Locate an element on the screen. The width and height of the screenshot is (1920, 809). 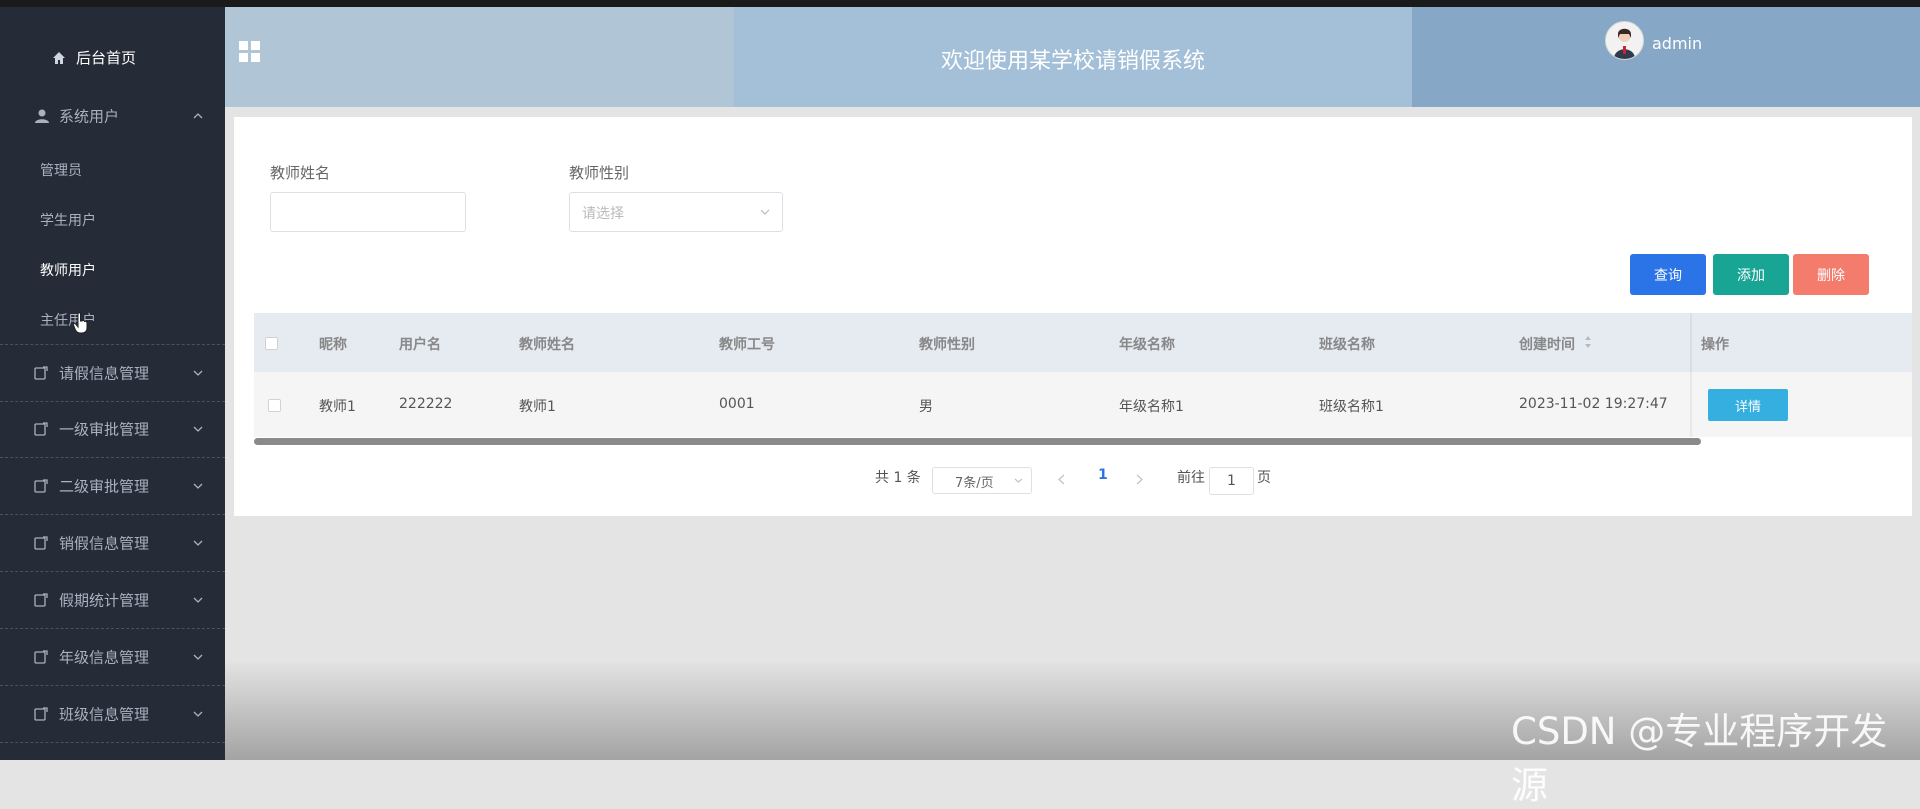
sidebar-item-admin: 管理员 is located at coordinates (61, 170).